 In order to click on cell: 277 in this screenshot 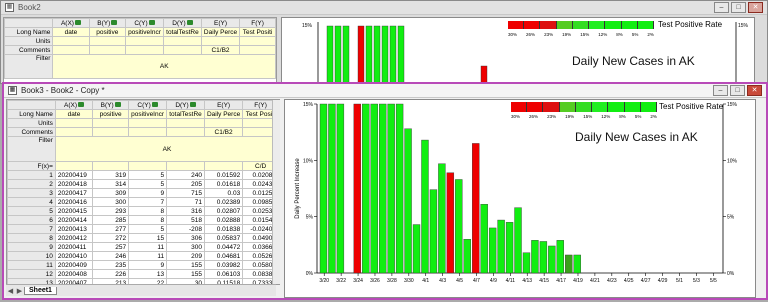, I will do `click(111, 229)`.